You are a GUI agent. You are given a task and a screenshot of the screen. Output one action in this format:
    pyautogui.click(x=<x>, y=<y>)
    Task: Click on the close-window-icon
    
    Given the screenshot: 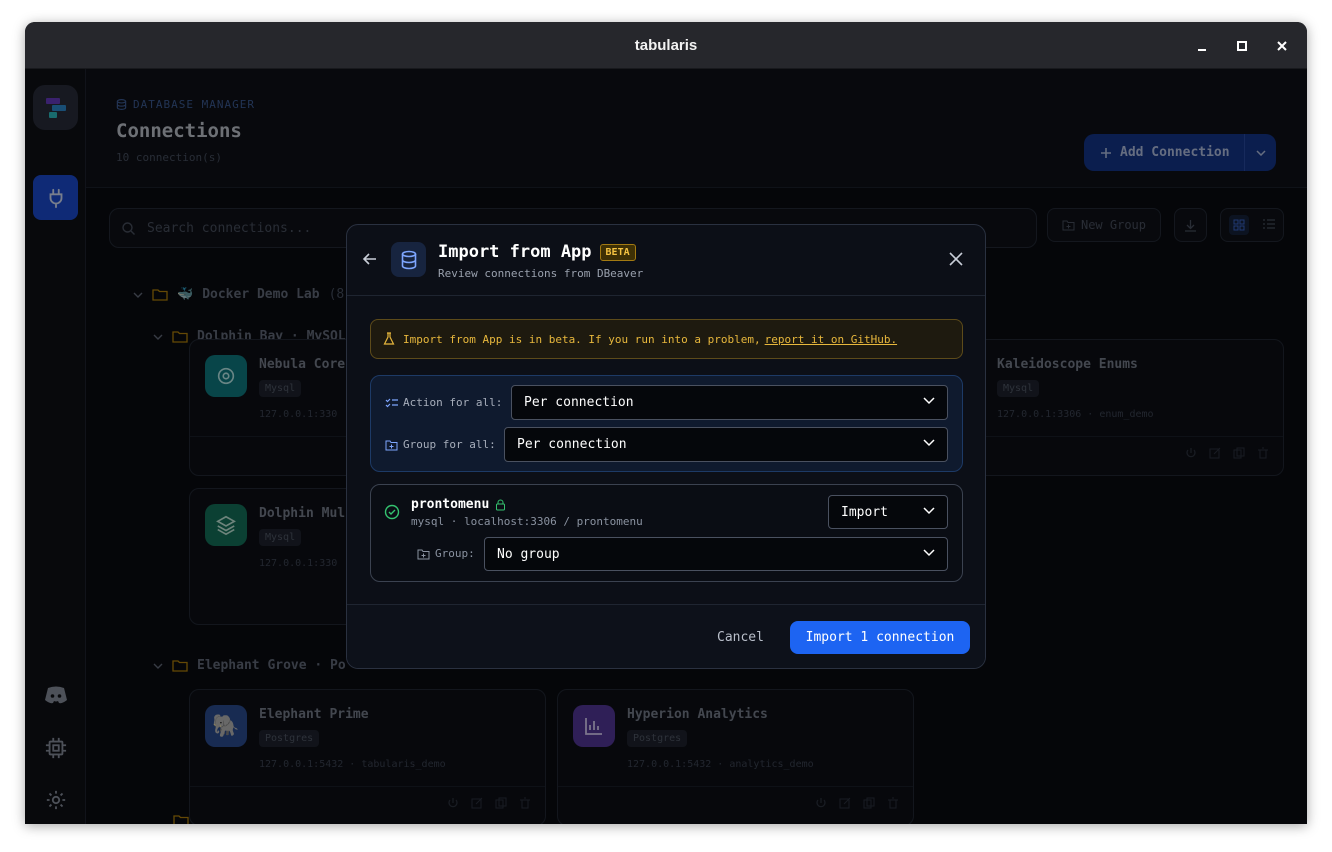 What is the action you would take?
    pyautogui.click(x=1282, y=46)
    